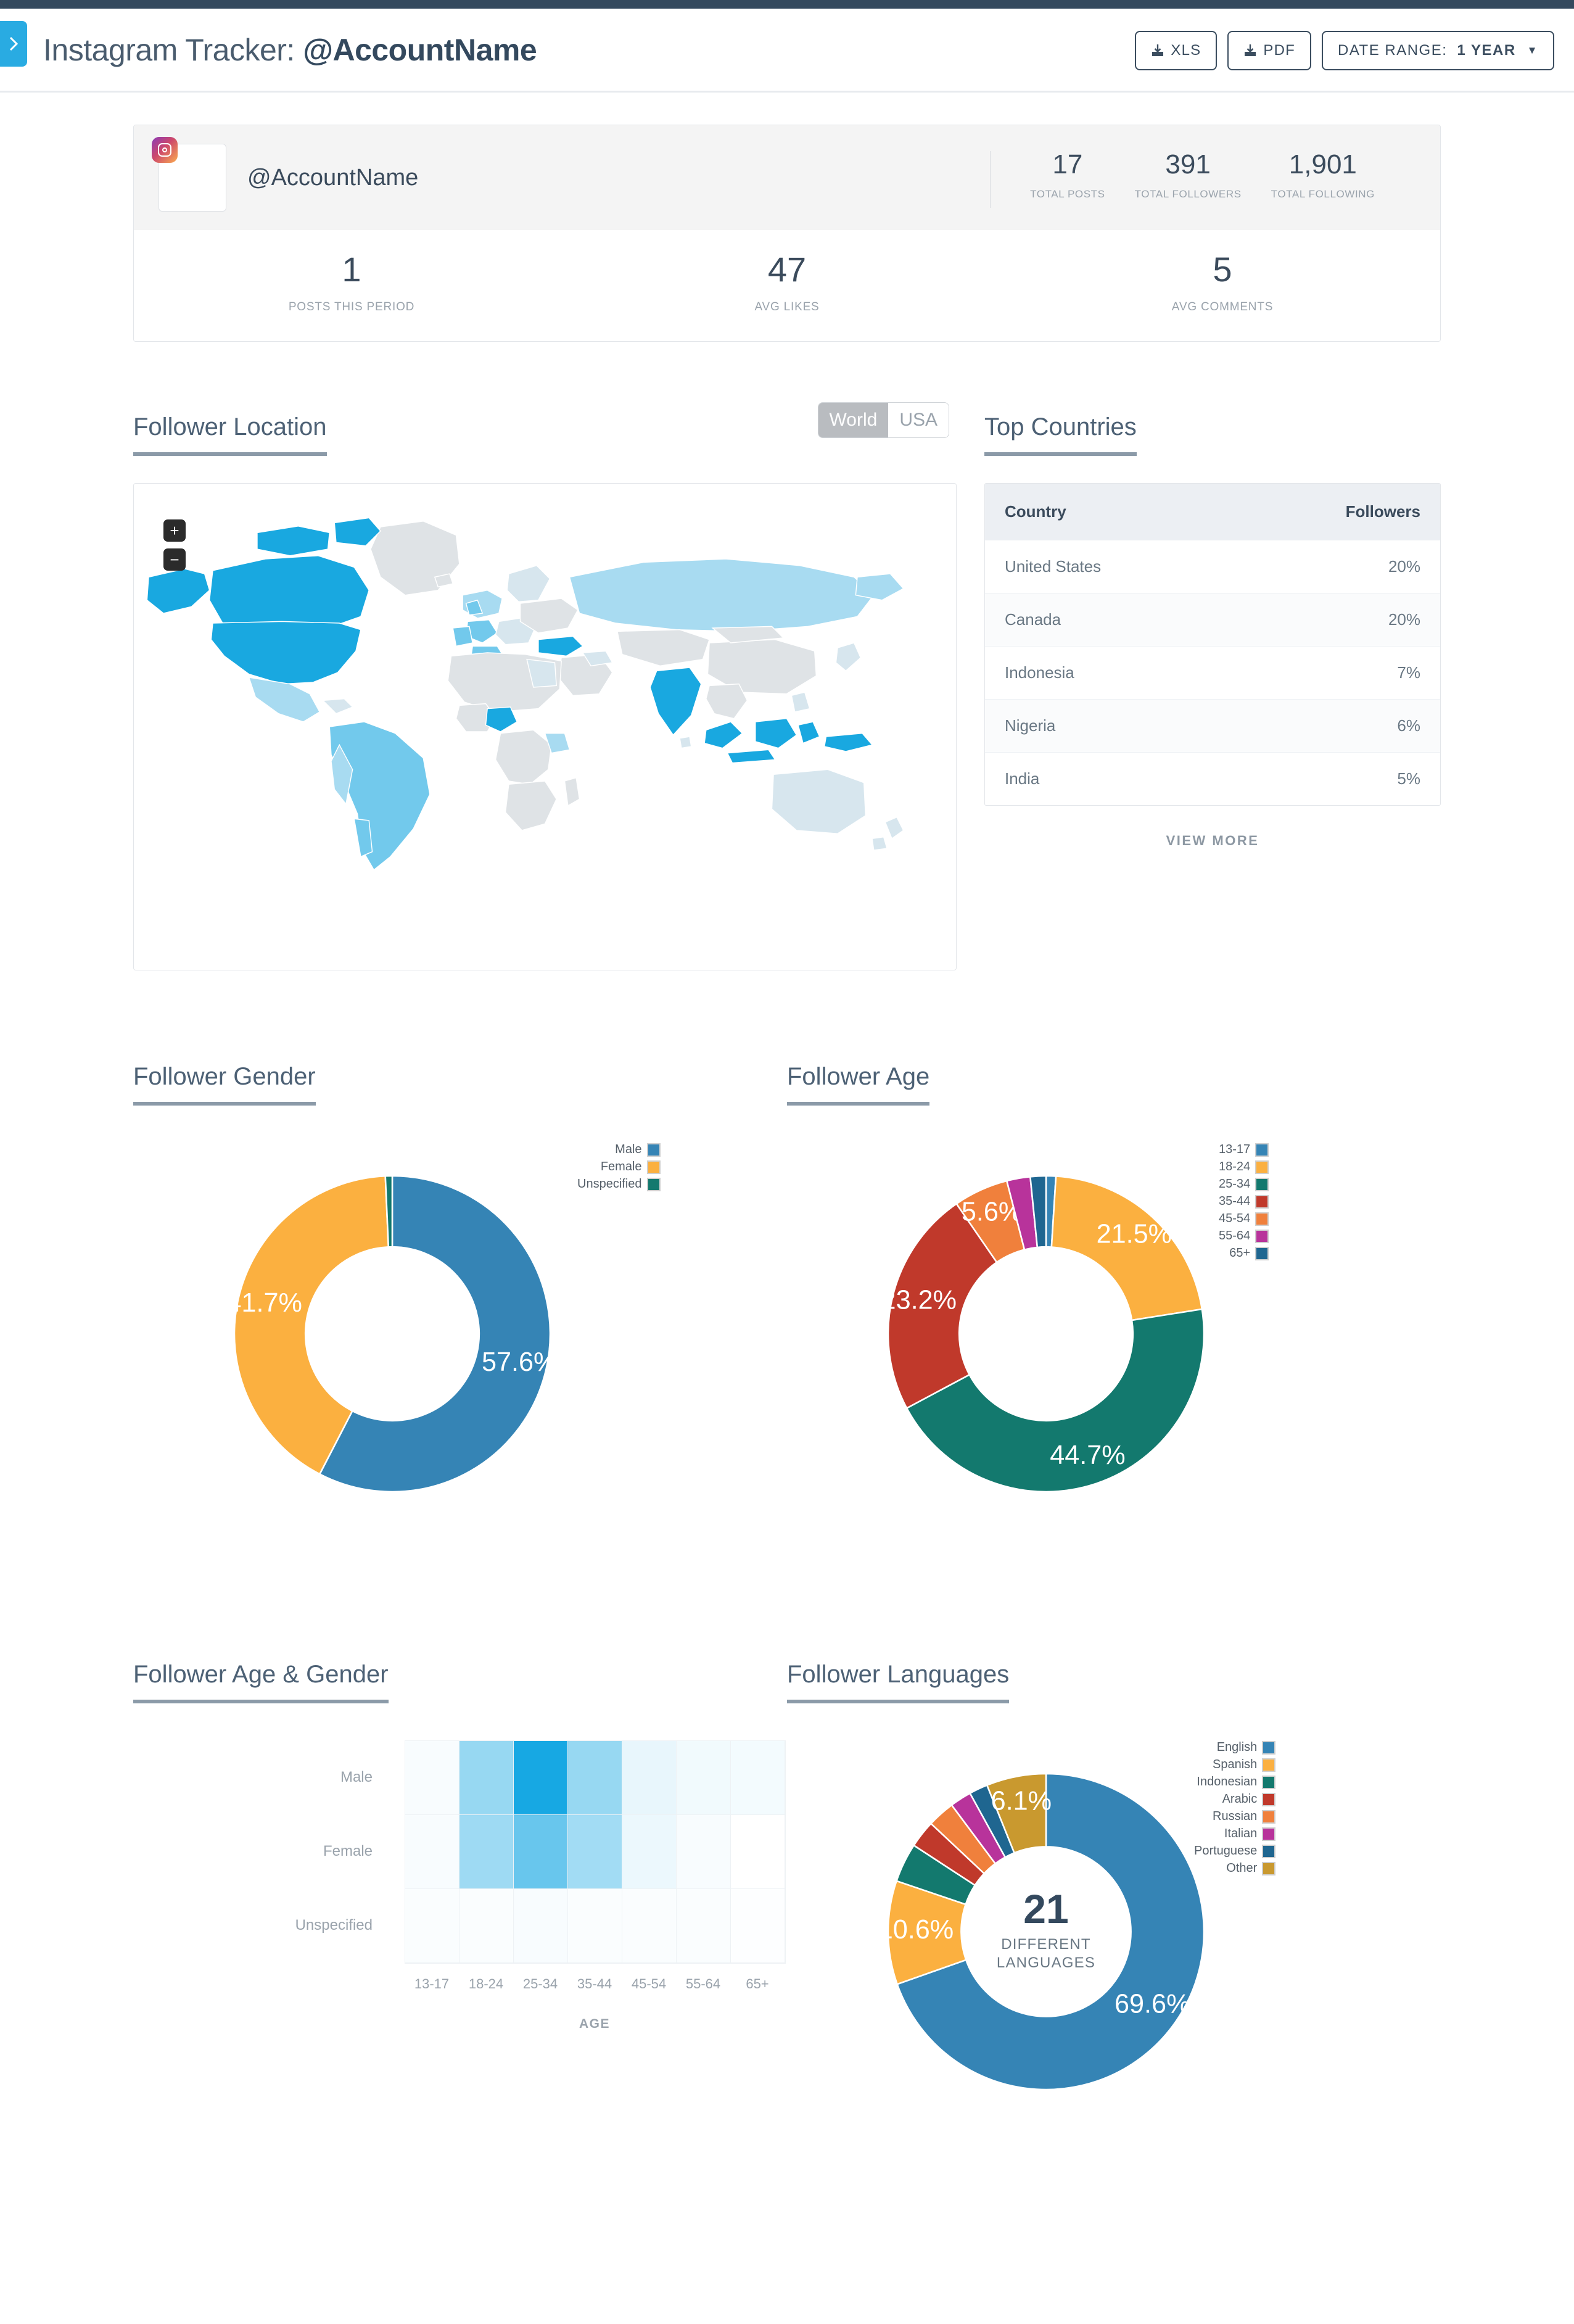 The image size is (1574, 2324). Describe the element at coordinates (1245, 1765) in the screenshot. I see `legend-item: Spanish` at that location.